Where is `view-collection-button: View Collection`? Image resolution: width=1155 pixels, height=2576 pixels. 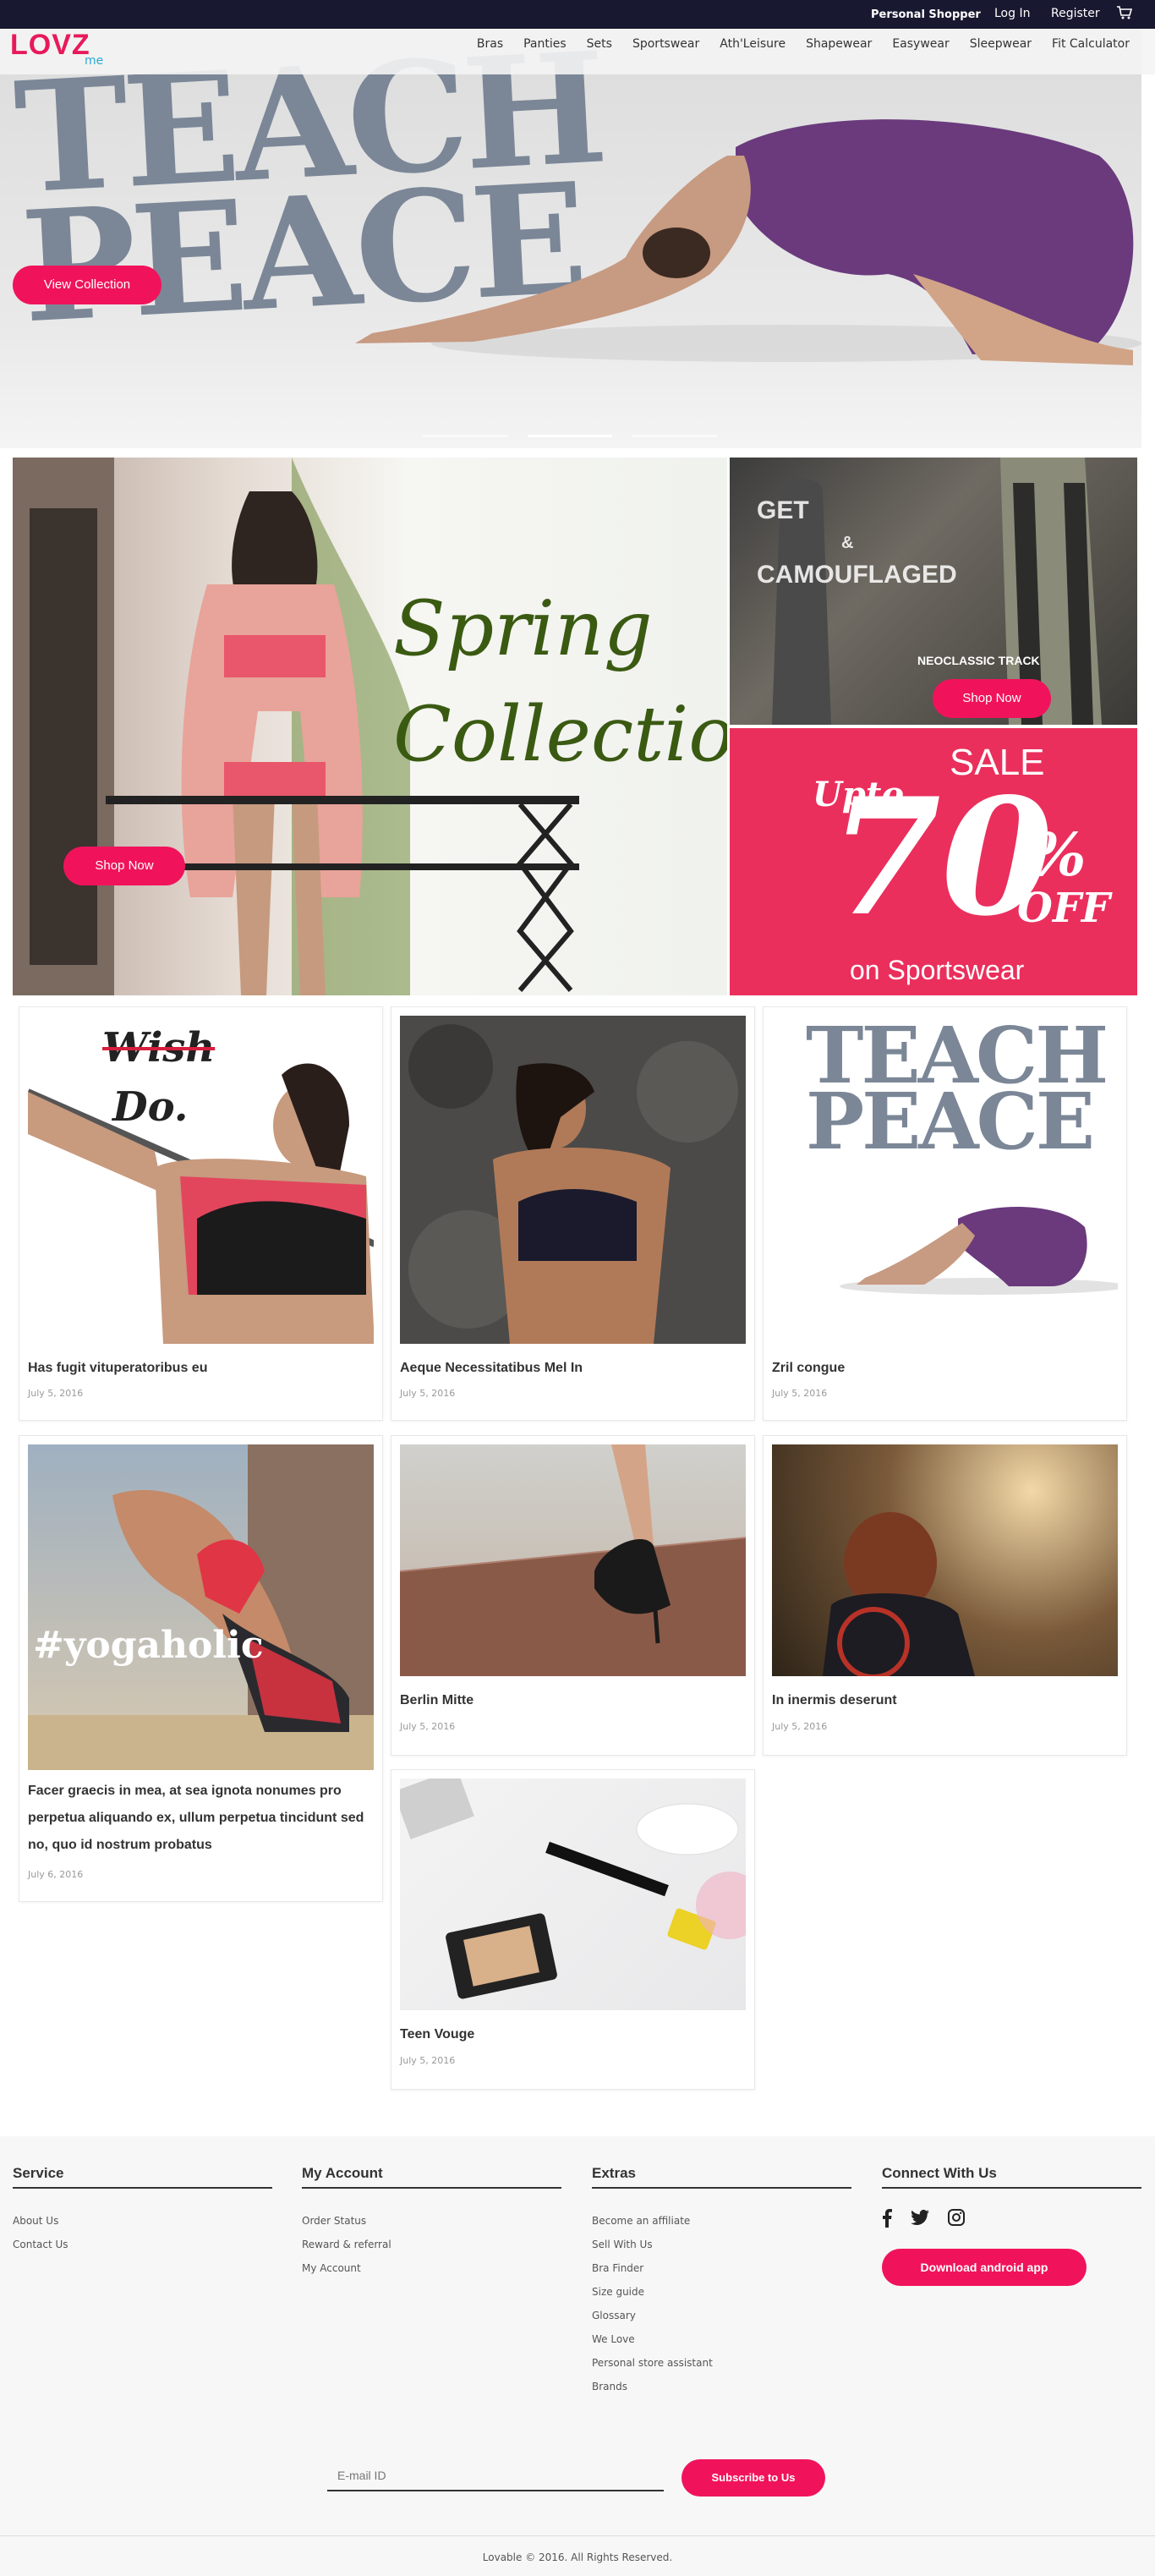 view-collection-button: View Collection is located at coordinates (87, 285).